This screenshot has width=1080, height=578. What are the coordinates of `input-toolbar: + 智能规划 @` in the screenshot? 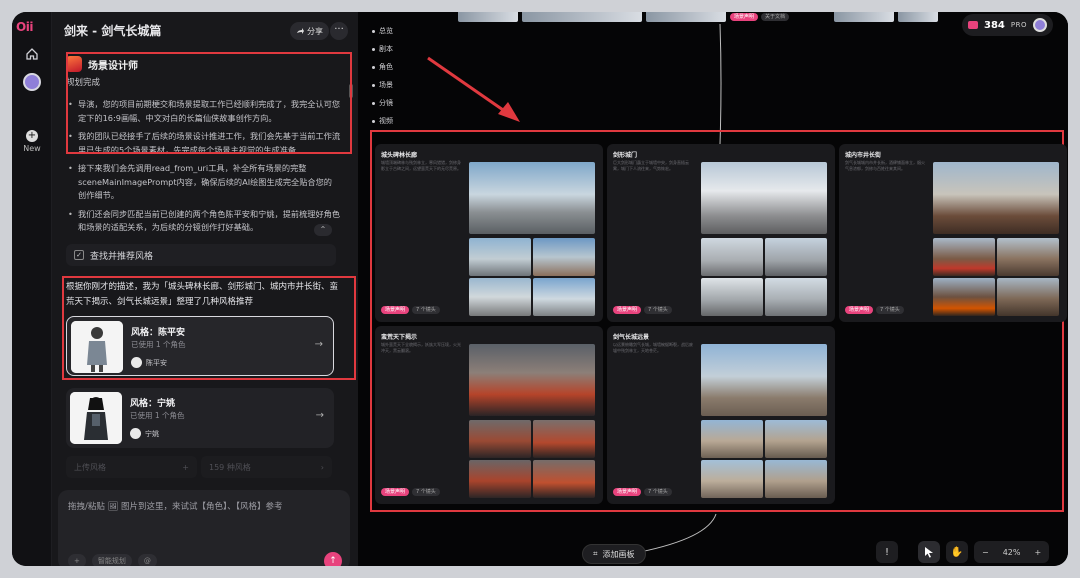 It's located at (112, 560).